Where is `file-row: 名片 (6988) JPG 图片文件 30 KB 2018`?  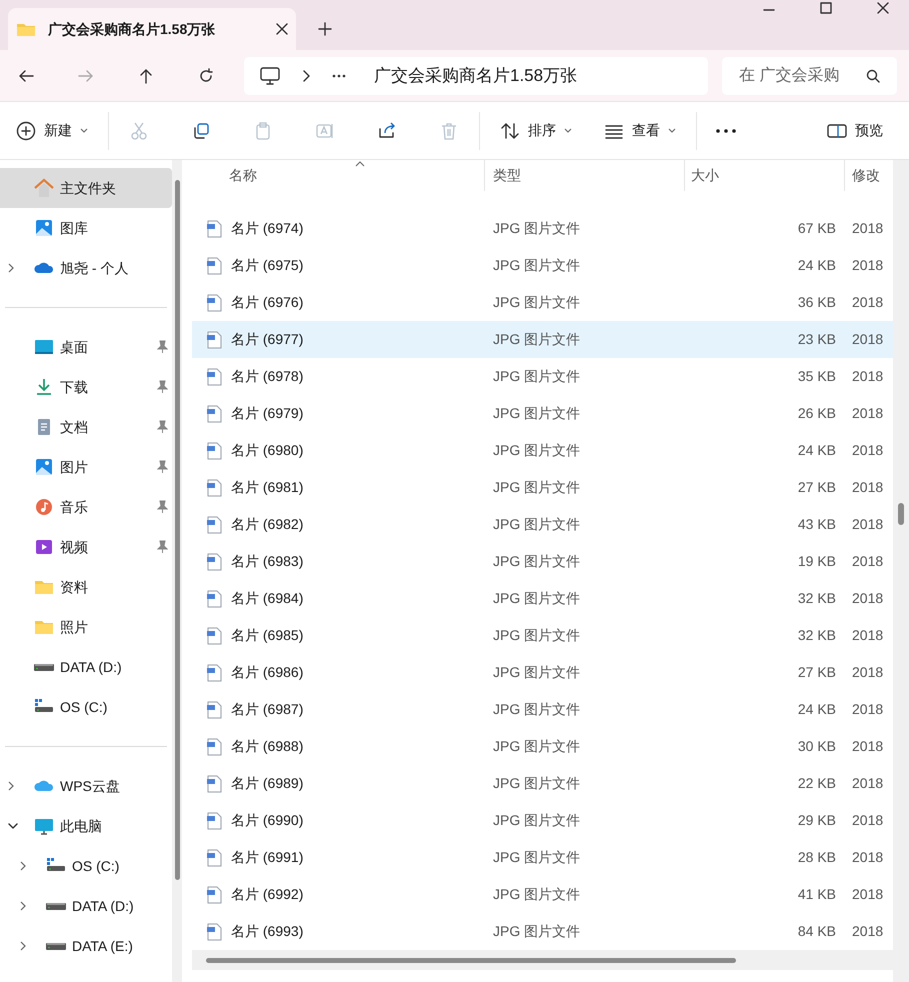 file-row: 名片 (6988) JPG 图片文件 30 KB 2018 is located at coordinates (542, 746).